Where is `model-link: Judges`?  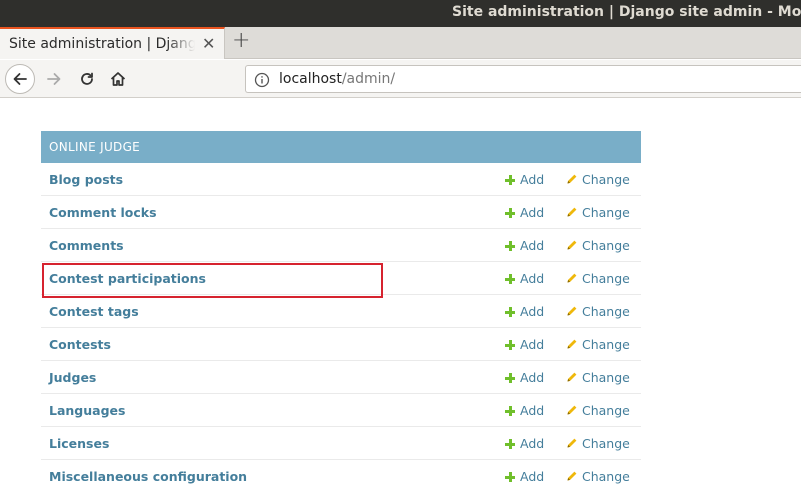 model-link: Judges is located at coordinates (72, 377).